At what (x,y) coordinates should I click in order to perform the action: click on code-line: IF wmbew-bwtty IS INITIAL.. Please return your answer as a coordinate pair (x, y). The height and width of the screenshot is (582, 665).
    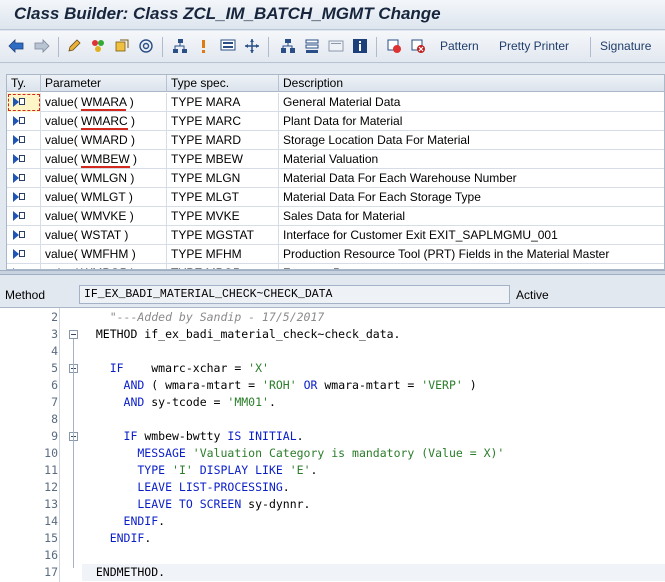
    Looking at the image, I should click on (193, 436).